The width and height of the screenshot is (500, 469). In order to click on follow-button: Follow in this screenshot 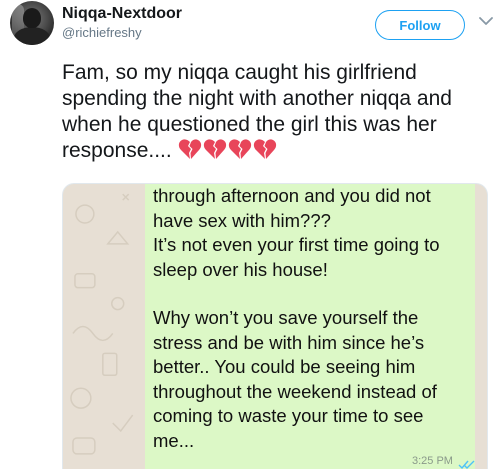, I will do `click(420, 25)`.